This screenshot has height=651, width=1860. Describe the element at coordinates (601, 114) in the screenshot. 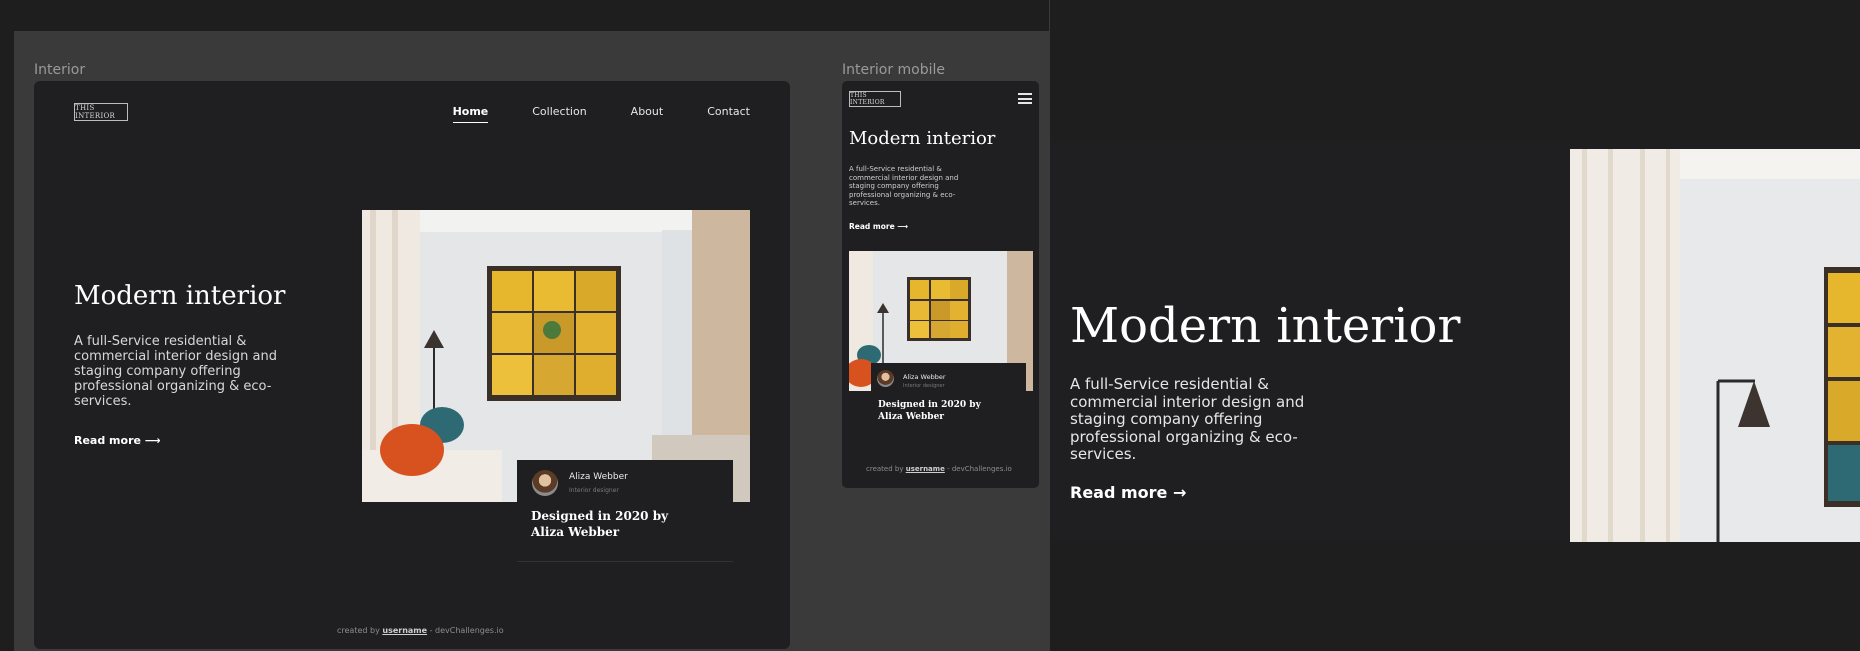

I see `main-nav: Home Collection About Contact` at that location.